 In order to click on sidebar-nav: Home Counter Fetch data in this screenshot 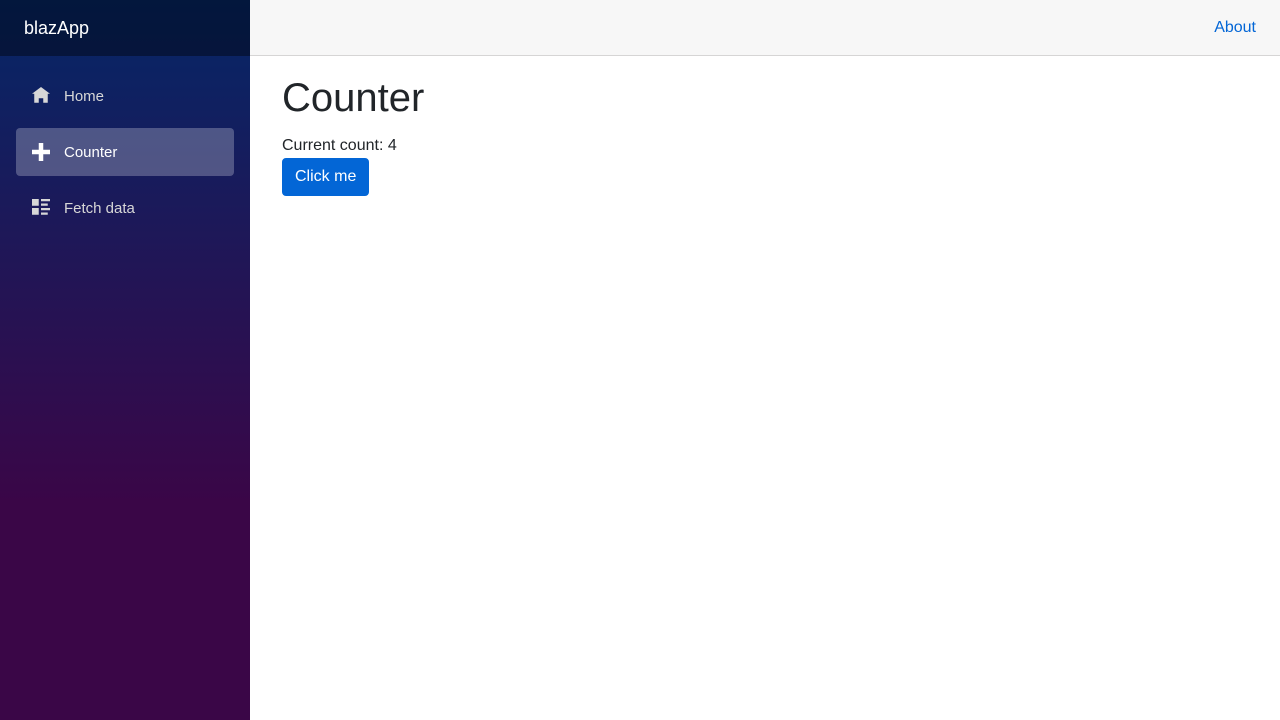, I will do `click(125, 144)`.